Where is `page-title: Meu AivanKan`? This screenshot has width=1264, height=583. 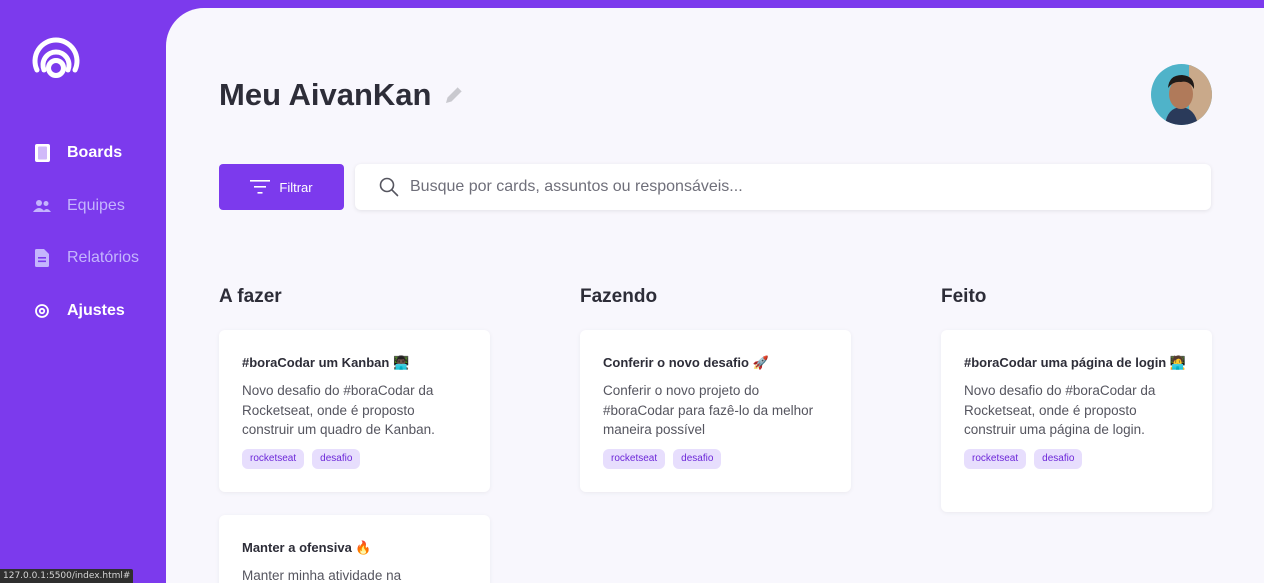
page-title: Meu AivanKan is located at coordinates (325, 94).